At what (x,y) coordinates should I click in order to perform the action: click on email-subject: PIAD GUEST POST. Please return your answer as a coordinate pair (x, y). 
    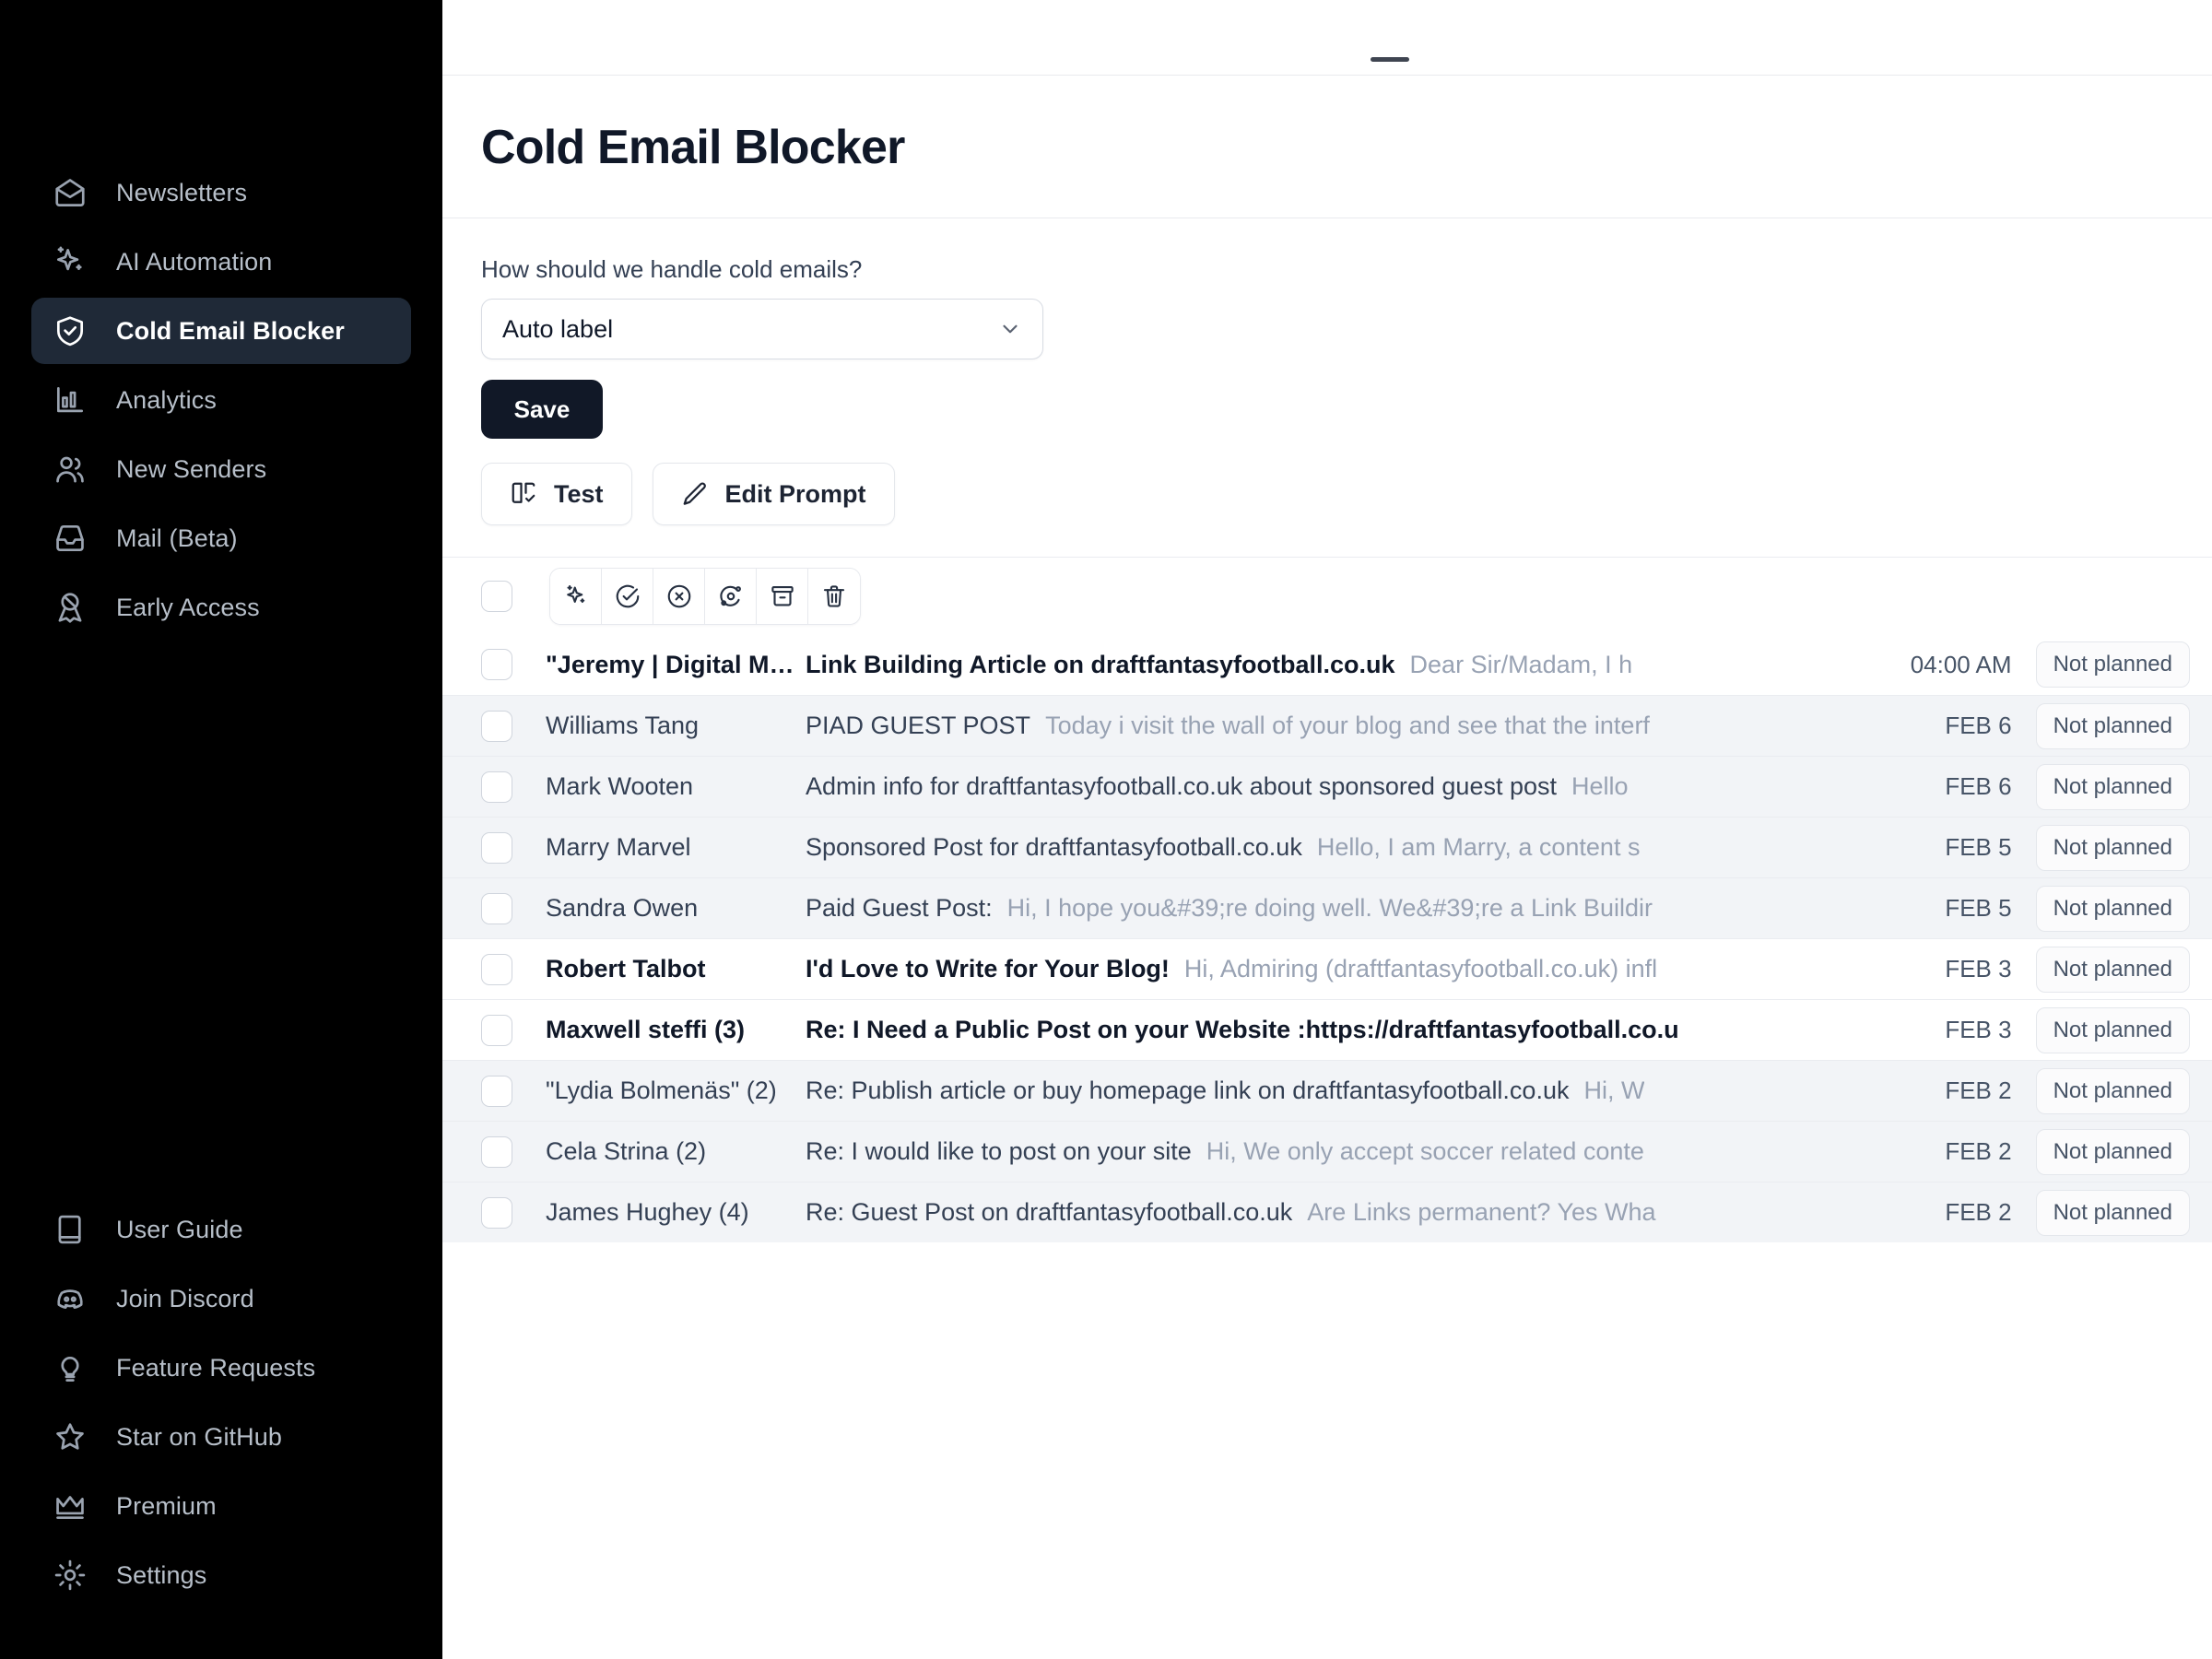
    Looking at the image, I should click on (918, 725).